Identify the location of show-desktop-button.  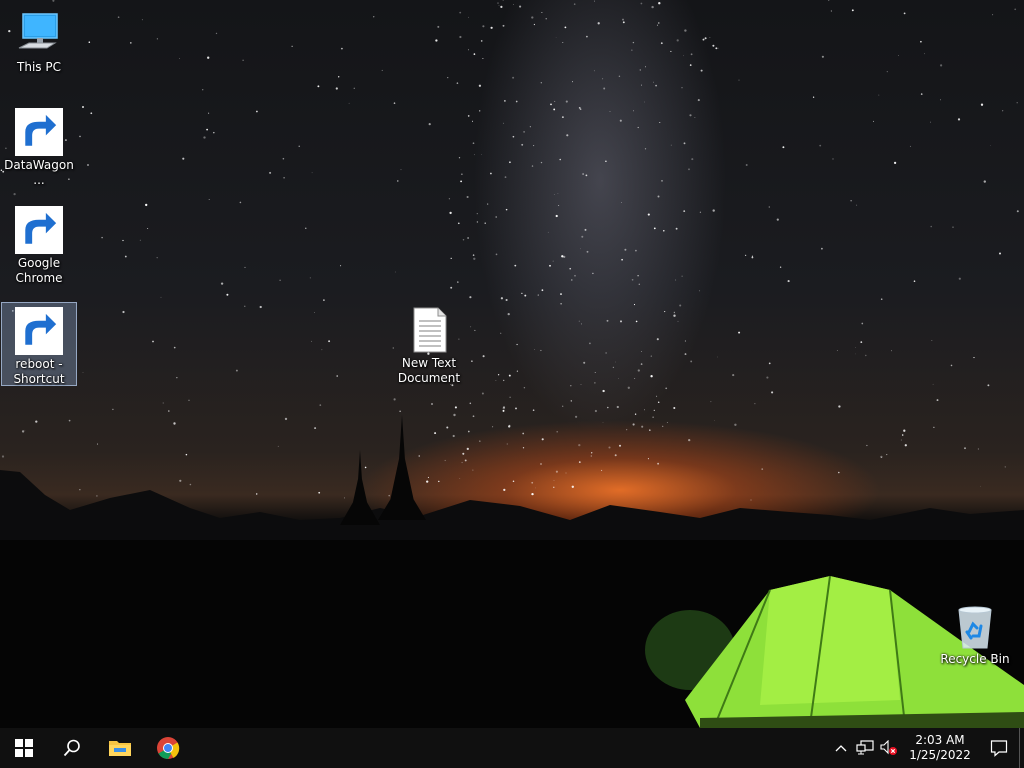
(1021, 748).